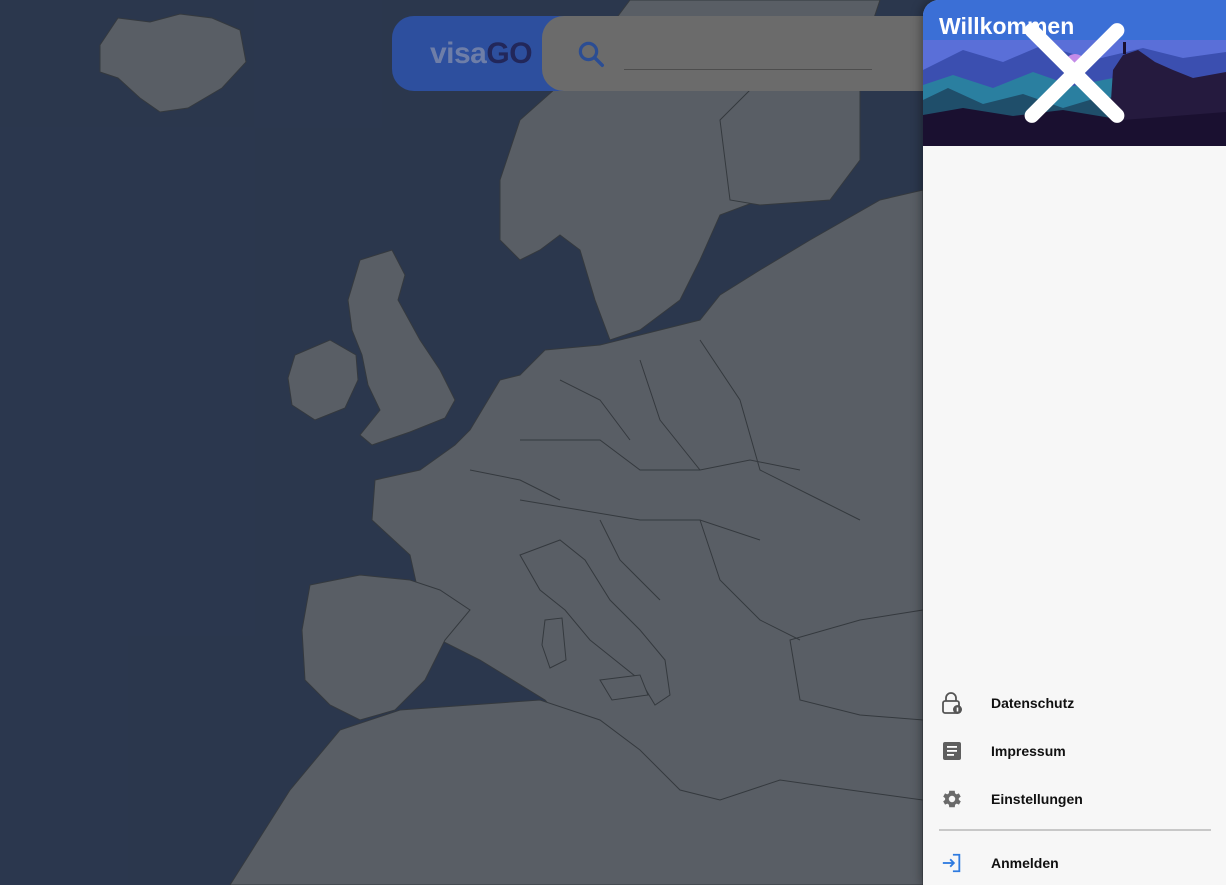 This screenshot has width=1226, height=885. I want to click on logo-text-go: GO, so click(509, 53).